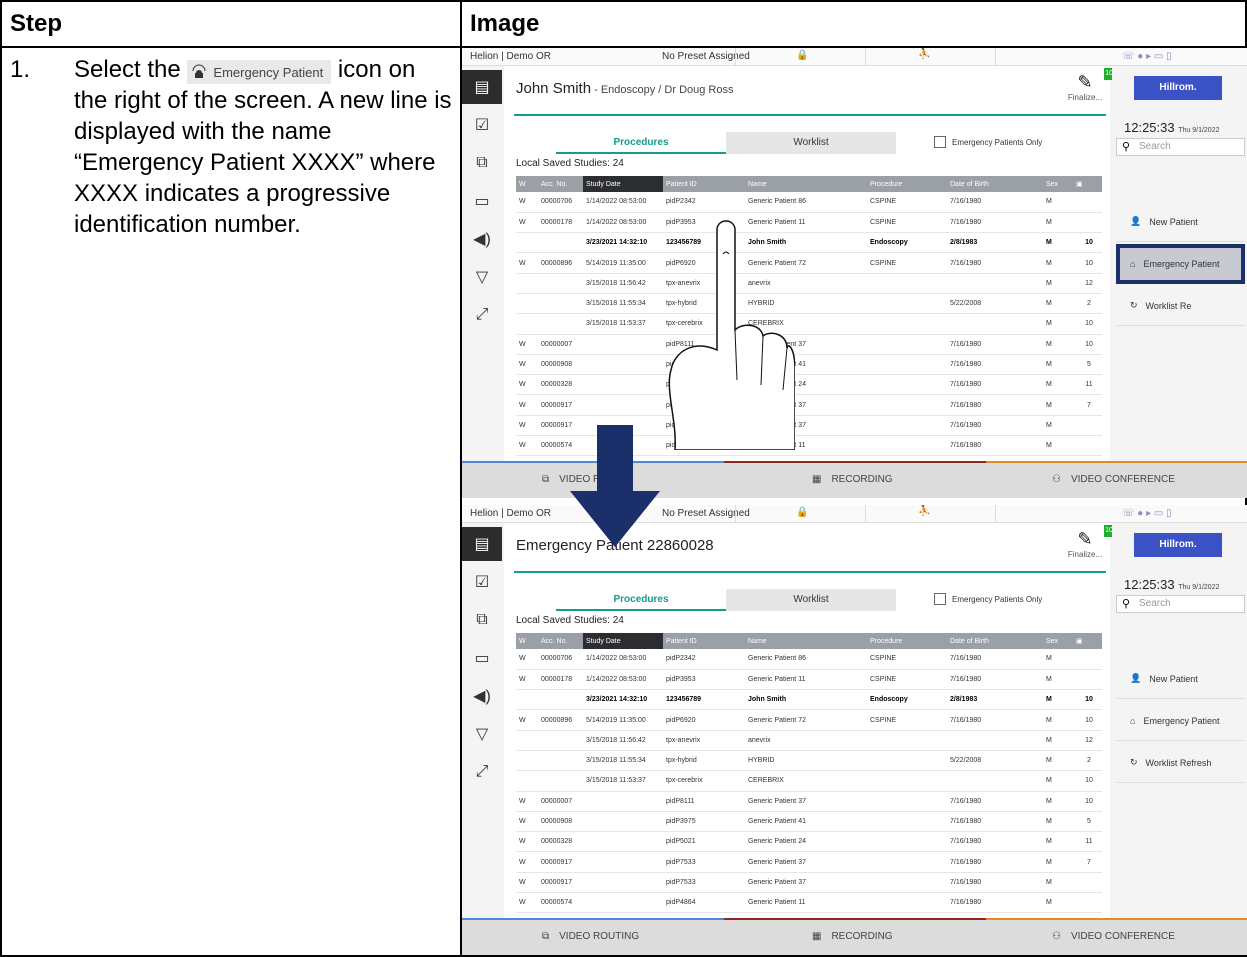  What do you see at coordinates (704, 903) in the screenshot?
I see `table-cell: pidP4864` at bounding box center [704, 903].